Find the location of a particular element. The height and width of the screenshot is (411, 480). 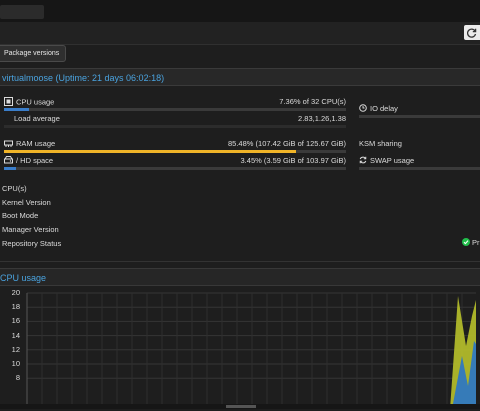

cpu-chart-header: CPU usage is located at coordinates (240, 277).